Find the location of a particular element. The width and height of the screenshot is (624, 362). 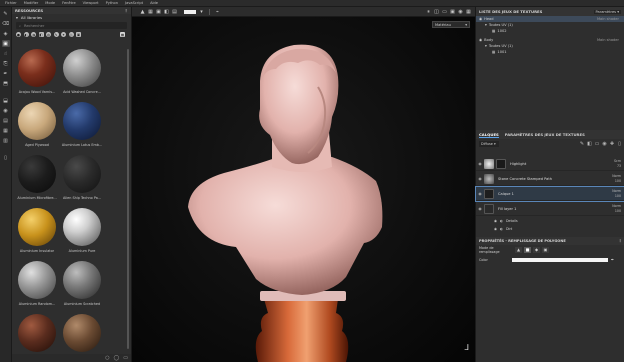

add-folder-icon: ▭ is located at coordinates (597, 144).